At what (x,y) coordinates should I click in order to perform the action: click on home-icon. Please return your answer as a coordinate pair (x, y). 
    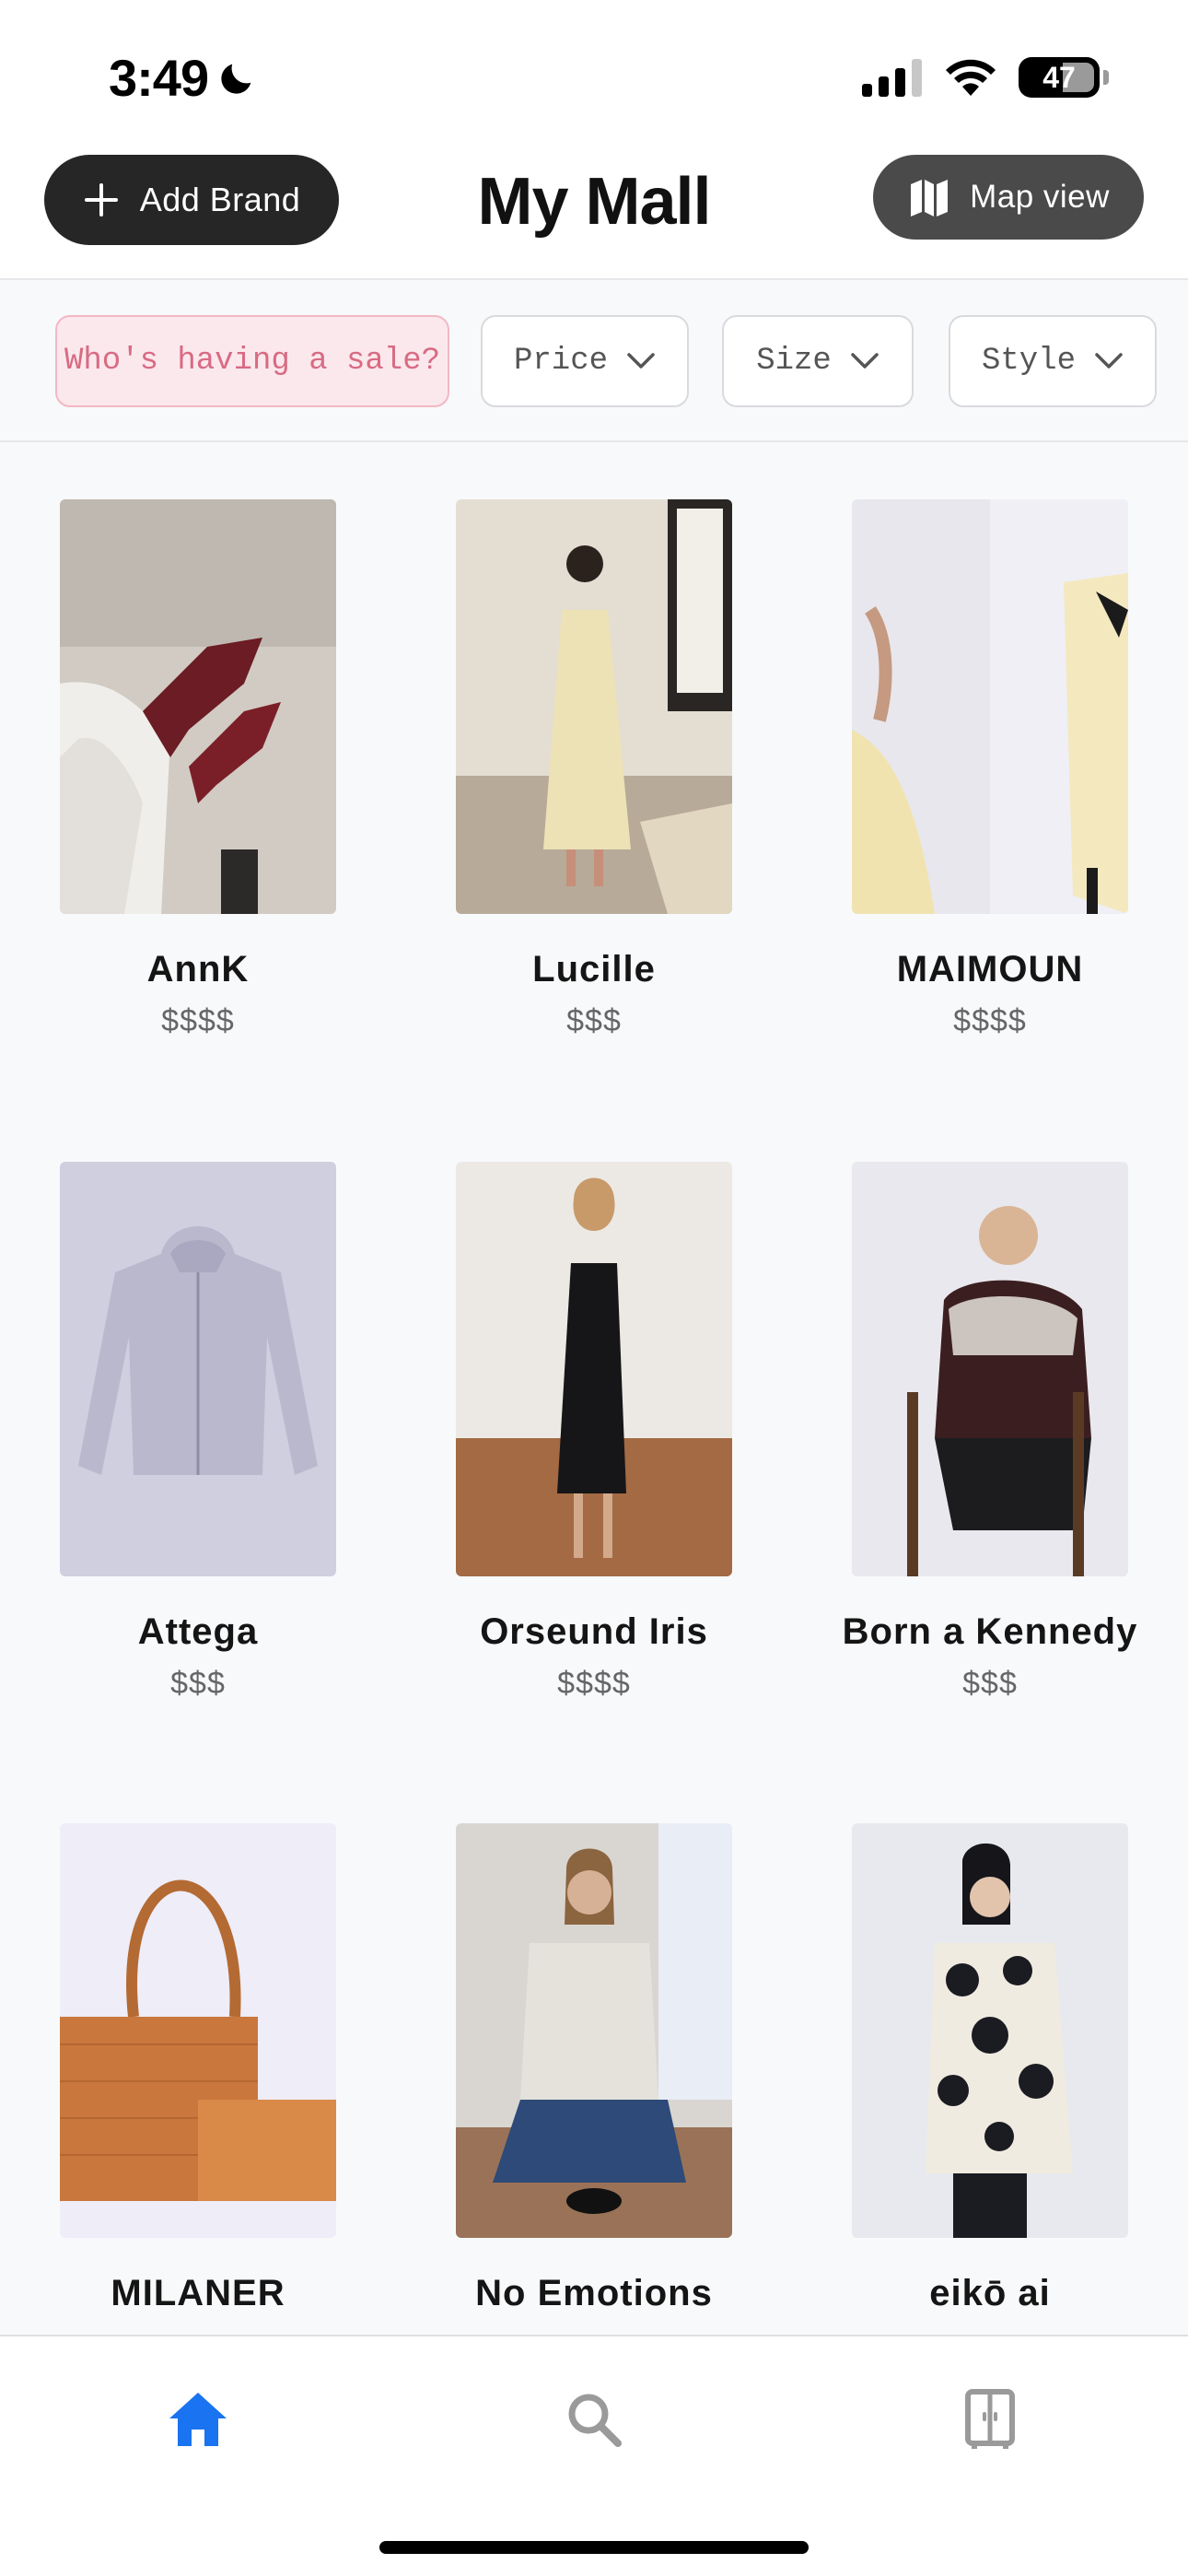
    Looking at the image, I should click on (198, 2419).